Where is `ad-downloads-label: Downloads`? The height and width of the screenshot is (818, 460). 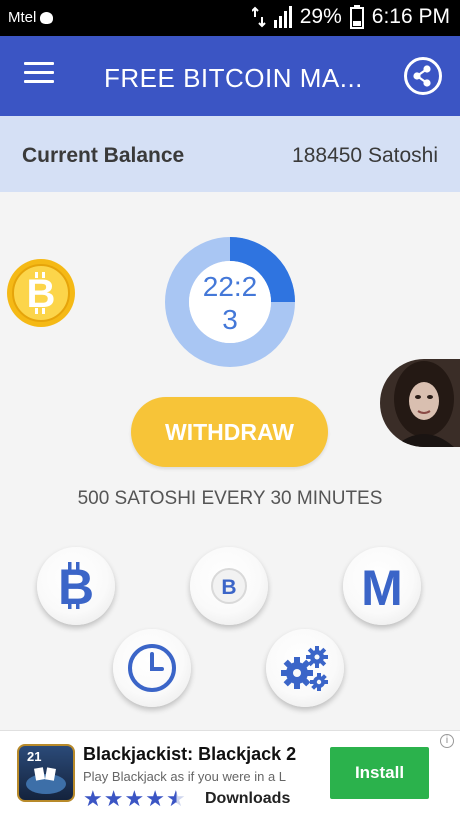 ad-downloads-label: Downloads is located at coordinates (248, 798).